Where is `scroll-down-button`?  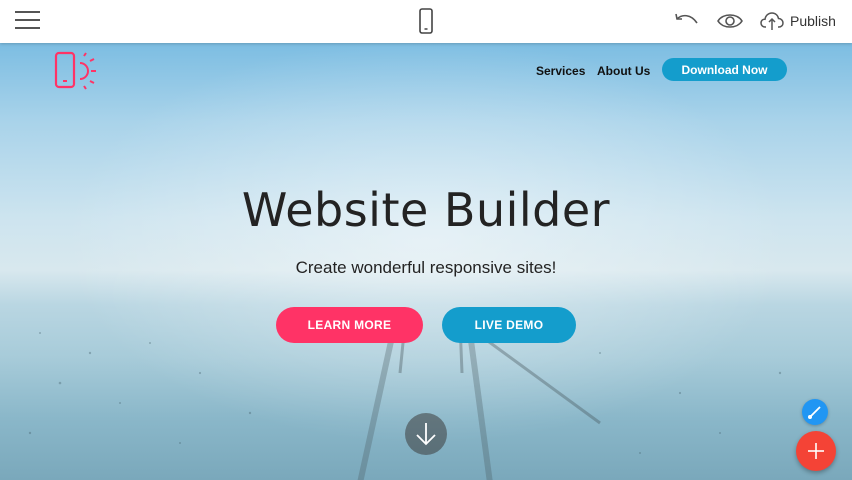 scroll-down-button is located at coordinates (426, 434).